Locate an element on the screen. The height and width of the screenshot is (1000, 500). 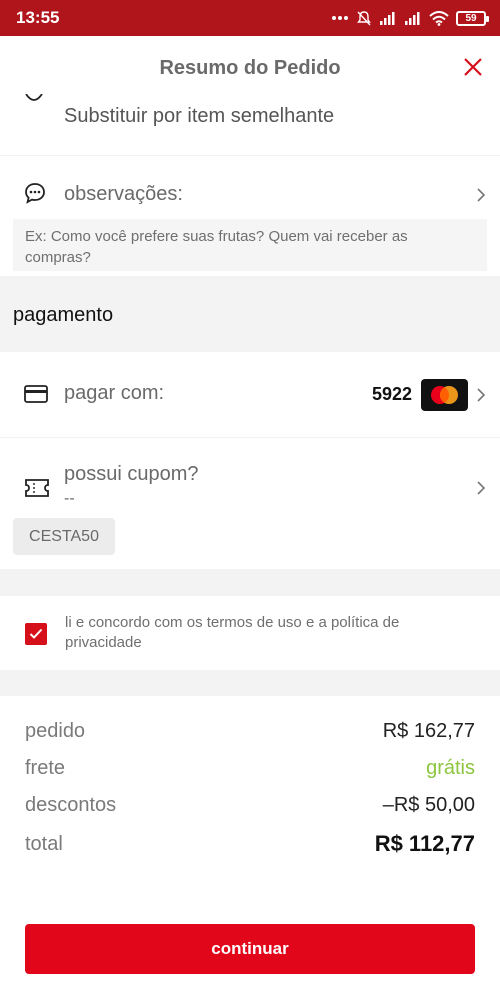
wifi-icon is located at coordinates (439, 18).